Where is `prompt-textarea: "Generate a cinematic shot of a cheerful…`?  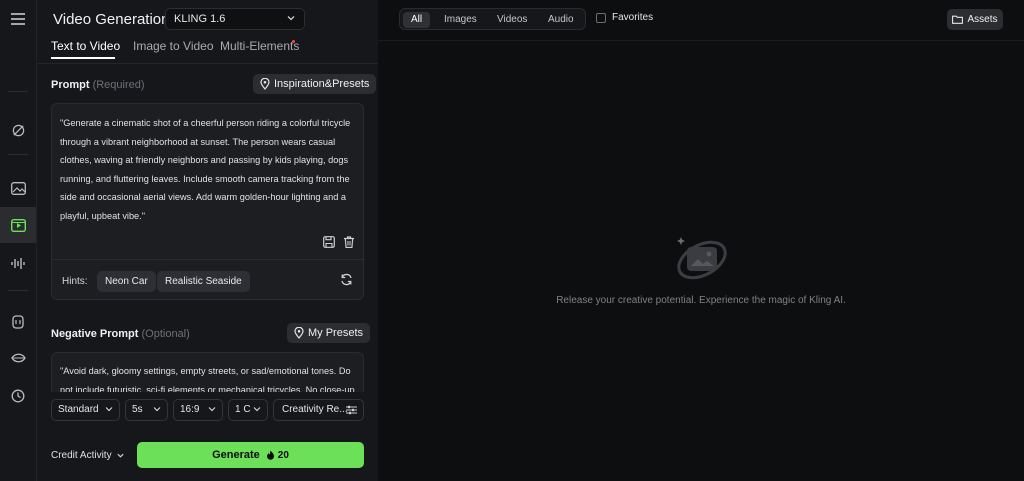
prompt-textarea: "Generate a cinematic shot of a cheerful… is located at coordinates (208, 201).